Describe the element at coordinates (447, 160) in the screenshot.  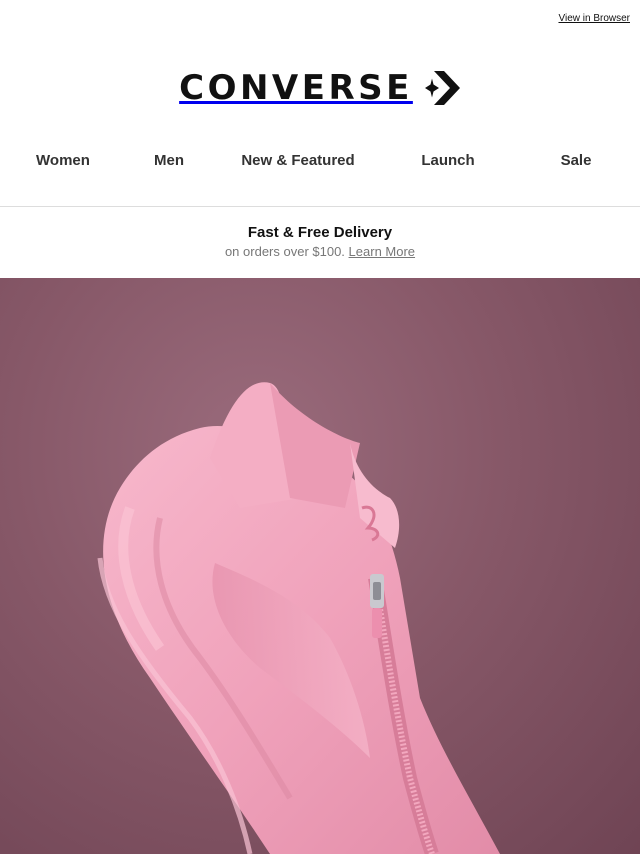
I see `nav-item-launch: Launch` at that location.